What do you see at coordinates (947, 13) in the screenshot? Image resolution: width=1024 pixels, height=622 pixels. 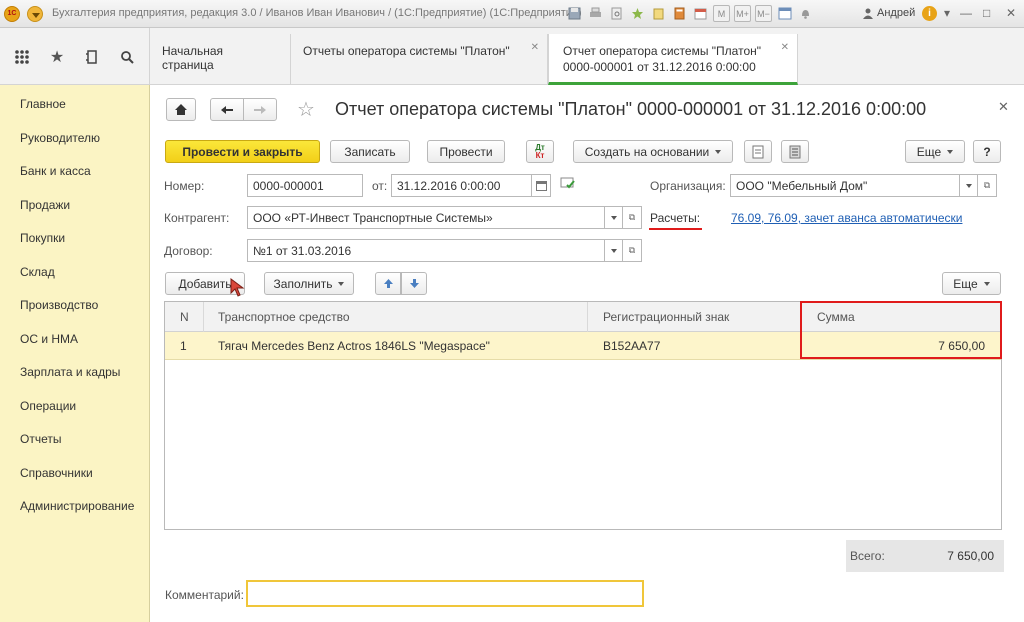 I see `info-dropdown-icon: ▾` at bounding box center [947, 13].